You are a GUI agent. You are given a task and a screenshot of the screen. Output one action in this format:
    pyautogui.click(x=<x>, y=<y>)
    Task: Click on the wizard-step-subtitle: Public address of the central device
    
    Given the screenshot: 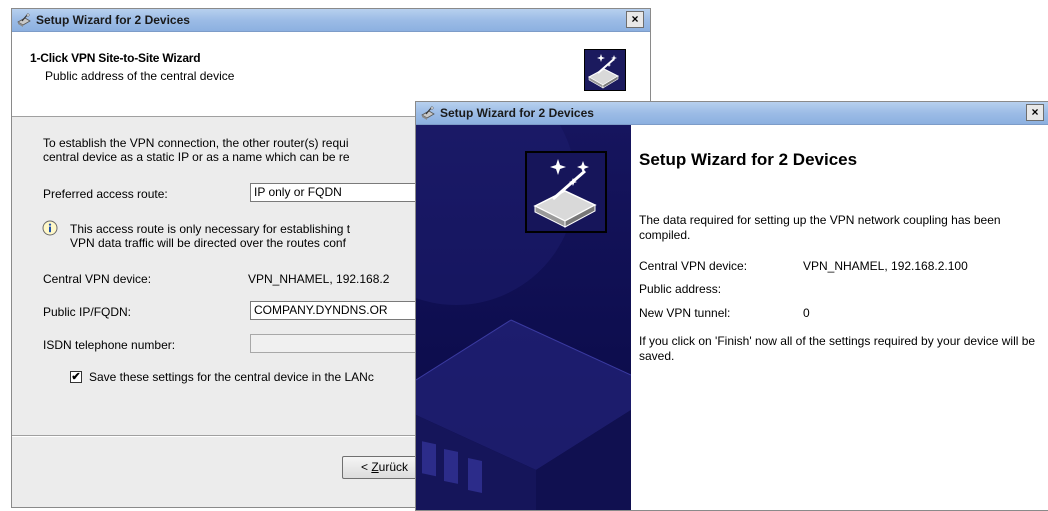 What is the action you would take?
    pyautogui.click(x=140, y=76)
    